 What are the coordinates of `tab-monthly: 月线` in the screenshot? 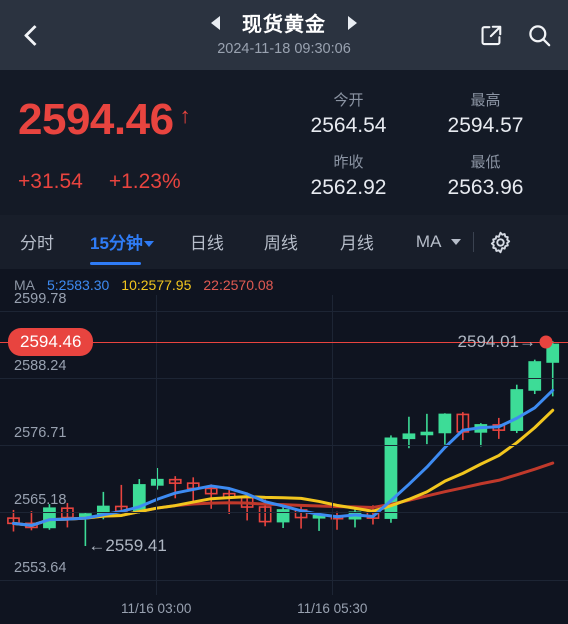 It's located at (357, 242).